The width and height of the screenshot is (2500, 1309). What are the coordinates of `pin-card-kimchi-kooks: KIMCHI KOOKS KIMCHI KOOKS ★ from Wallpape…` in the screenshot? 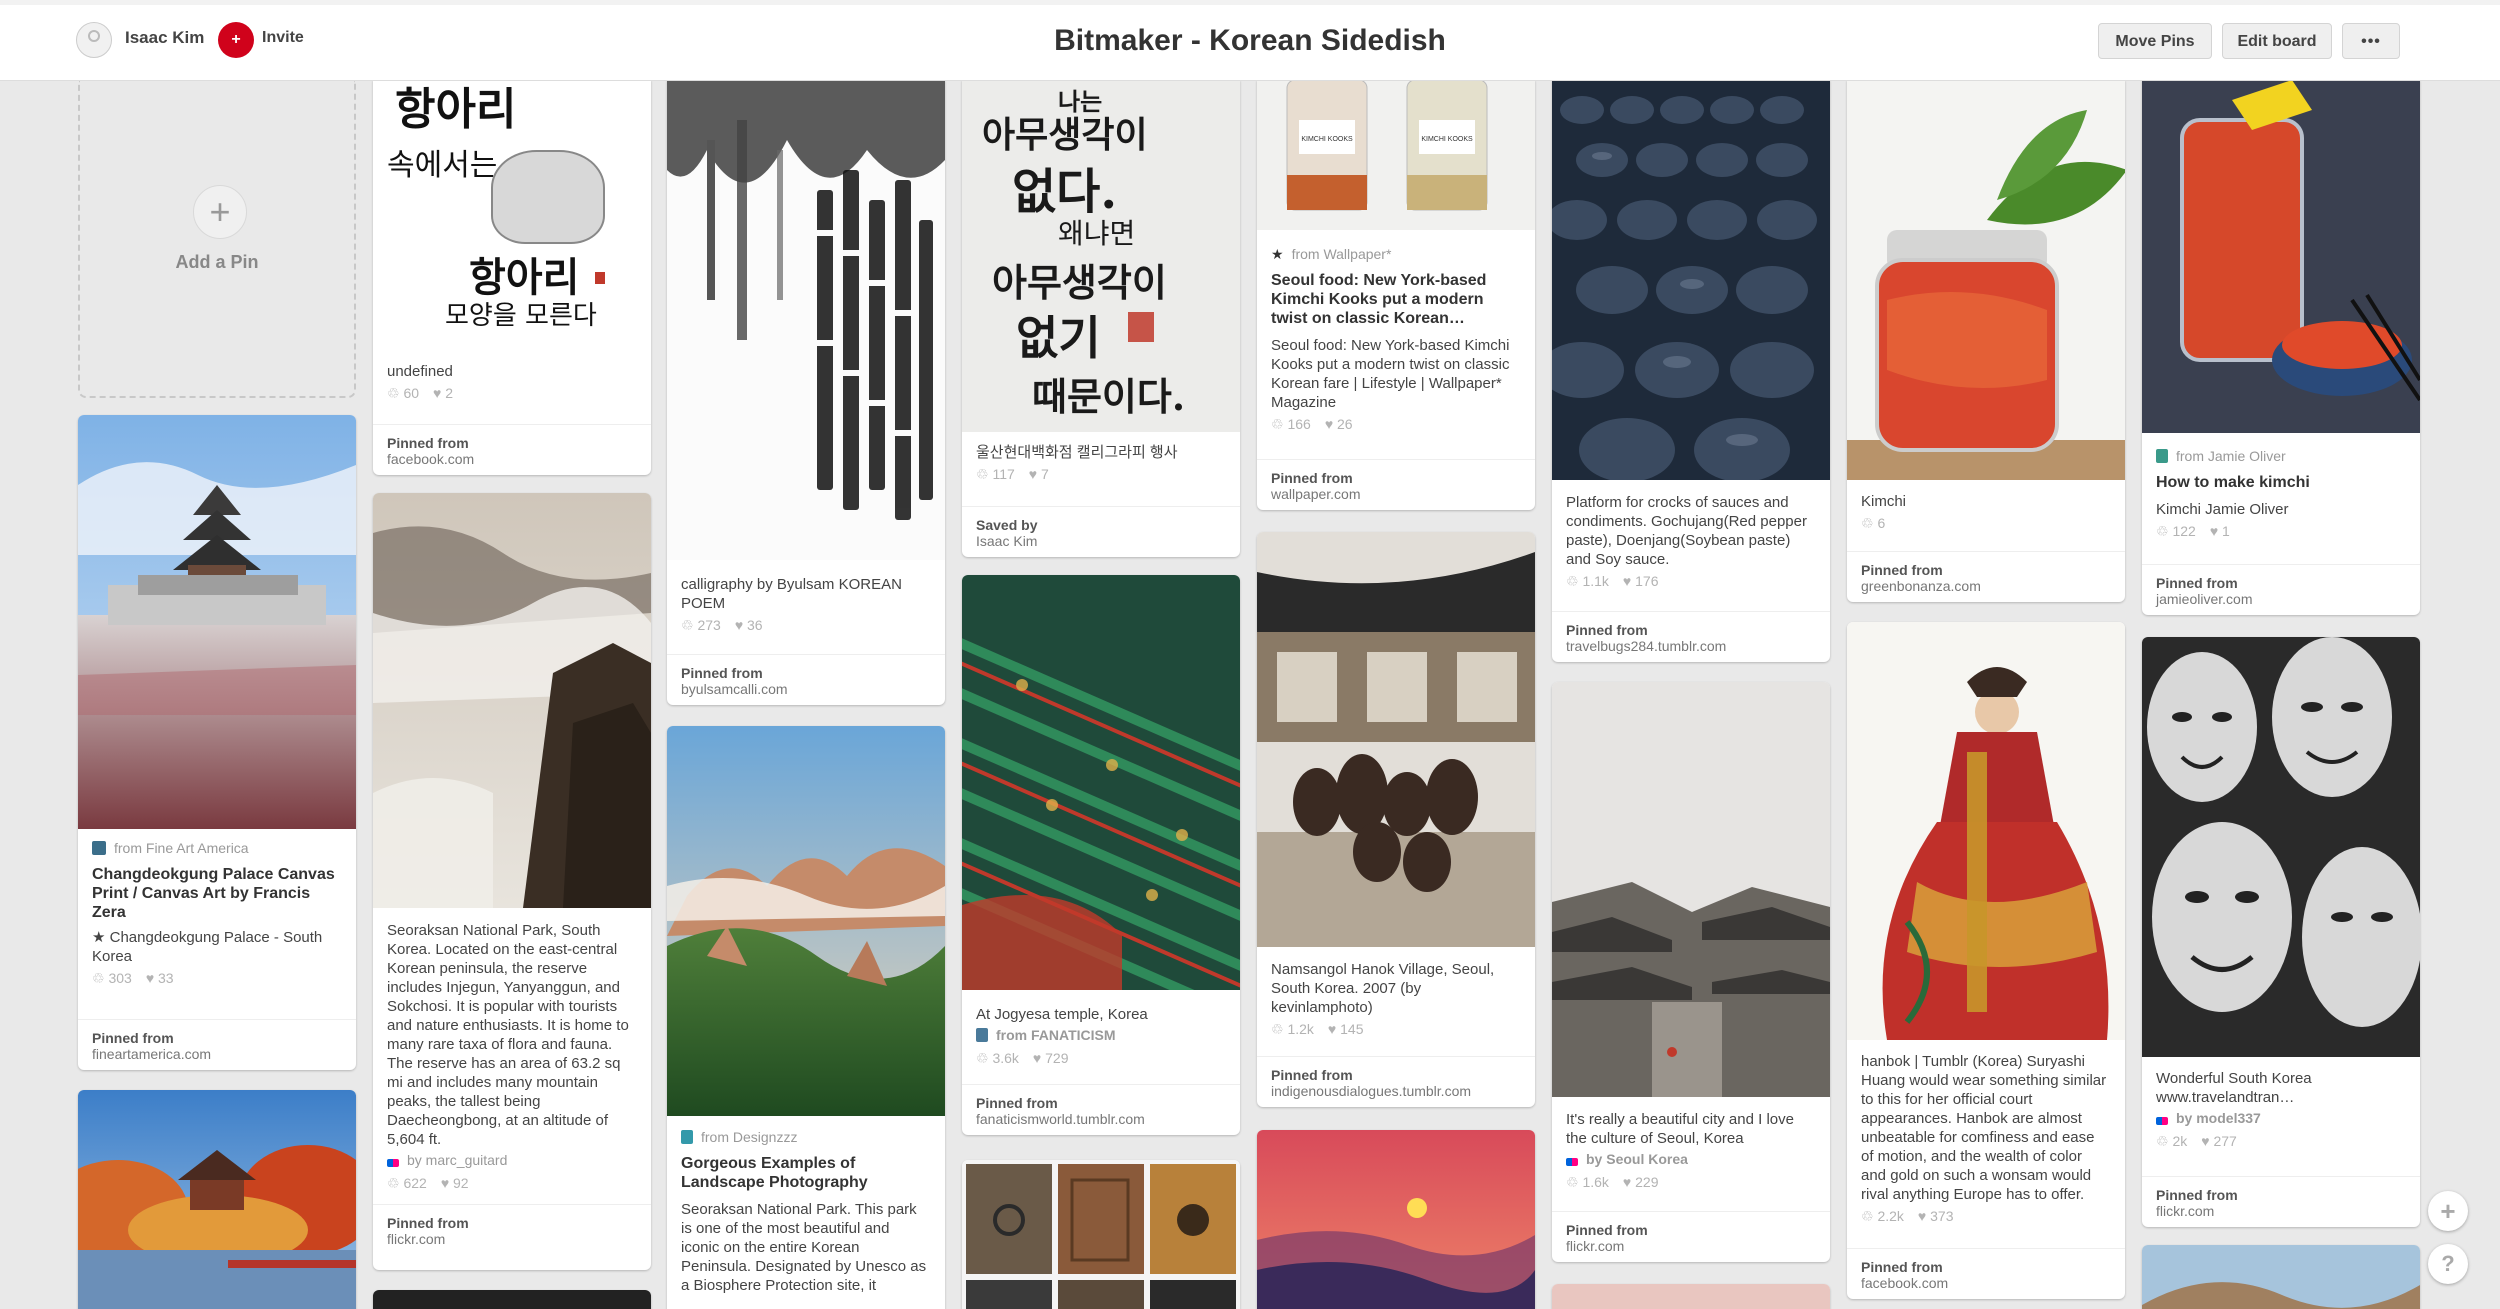 It's located at (1396, 295).